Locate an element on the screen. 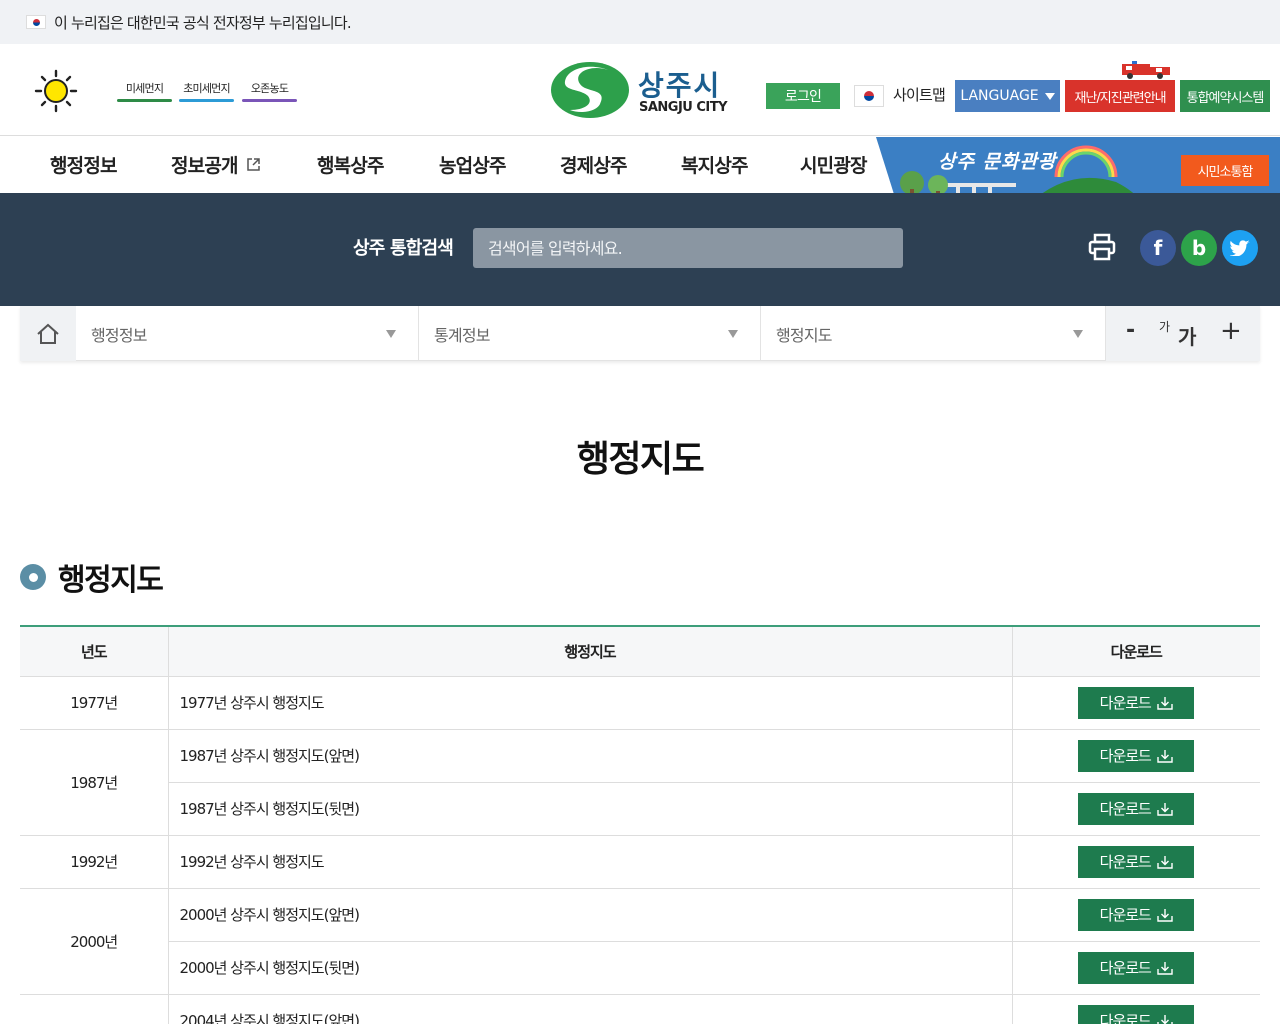  fine-dust-indicator: 미세먼지 is located at coordinates (144, 91).